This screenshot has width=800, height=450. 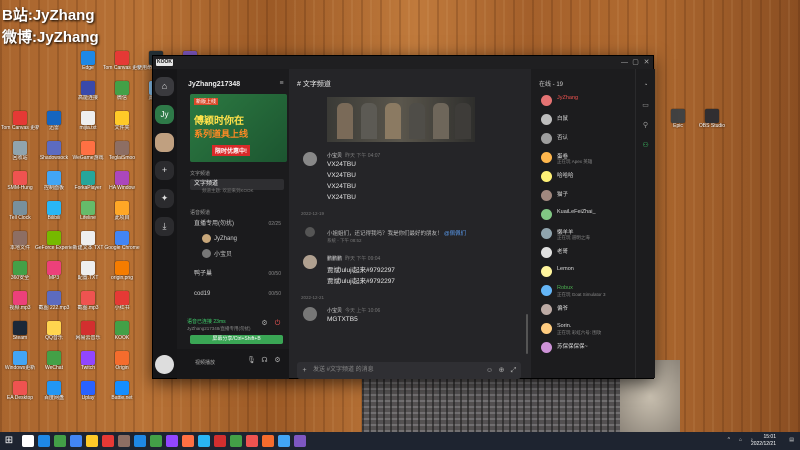 I want to click on desktop-icon: WeGame游戏, so click(x=88, y=153).